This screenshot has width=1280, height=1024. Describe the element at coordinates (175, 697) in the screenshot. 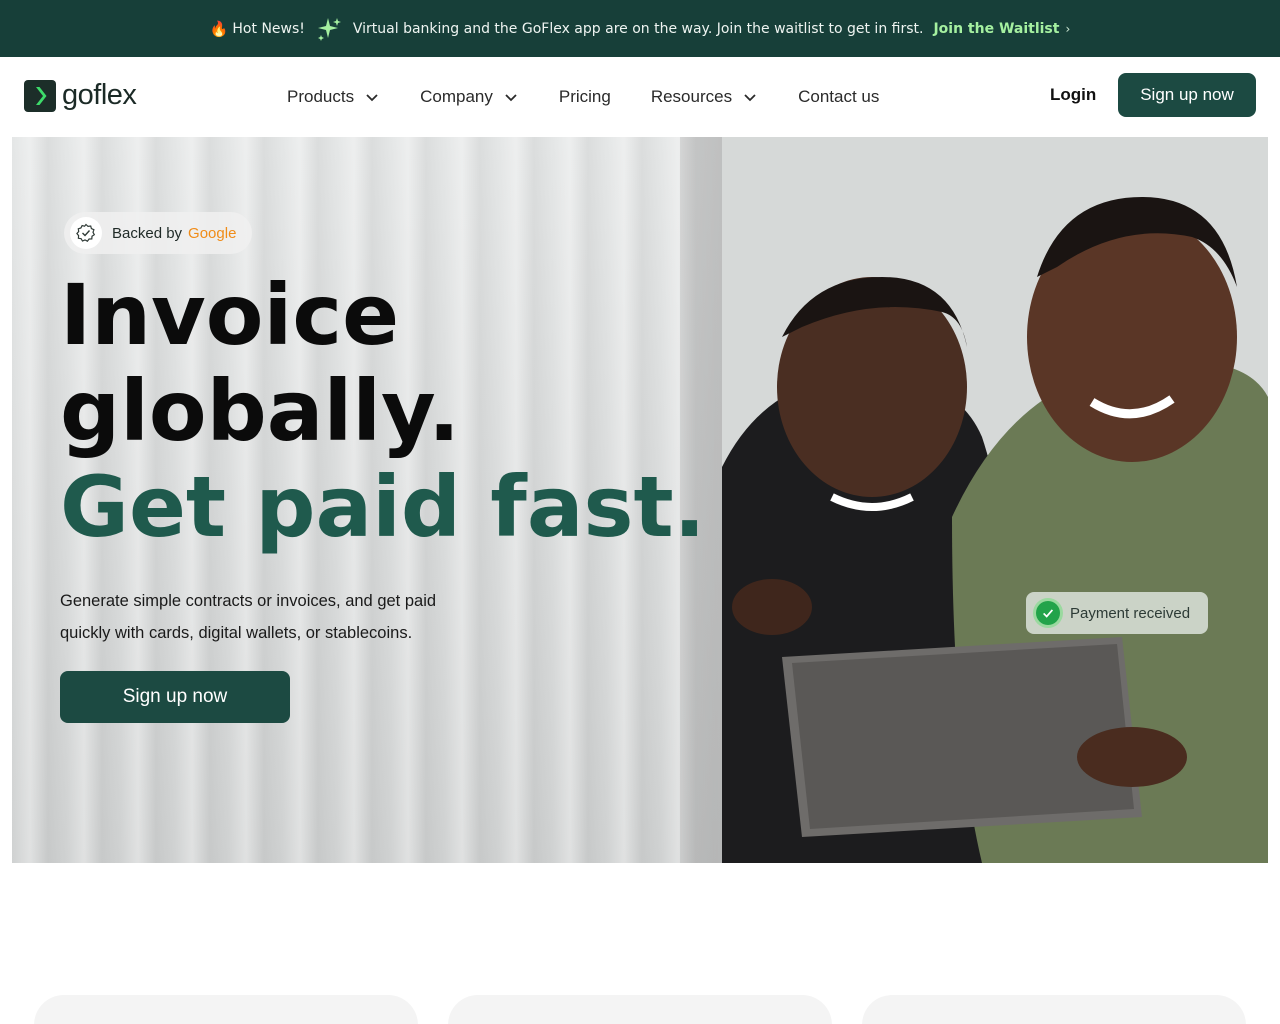

I see `signup-button-hero: Sign up now` at that location.